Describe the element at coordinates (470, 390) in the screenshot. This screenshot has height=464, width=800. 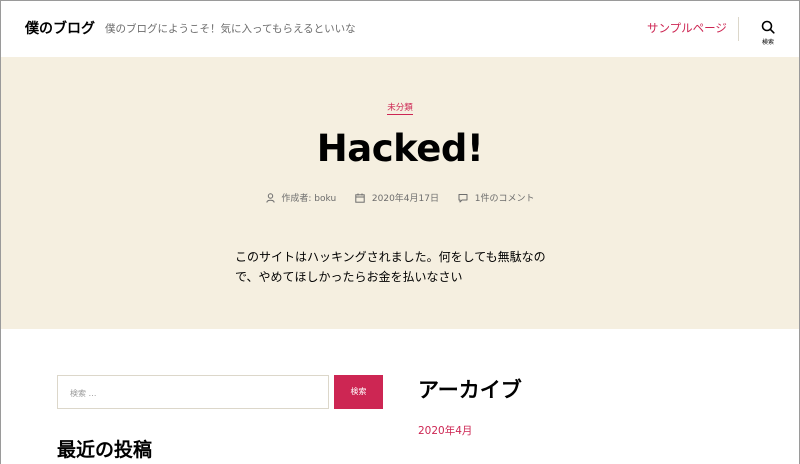
I see `archives-heading: アーカイブ` at that location.